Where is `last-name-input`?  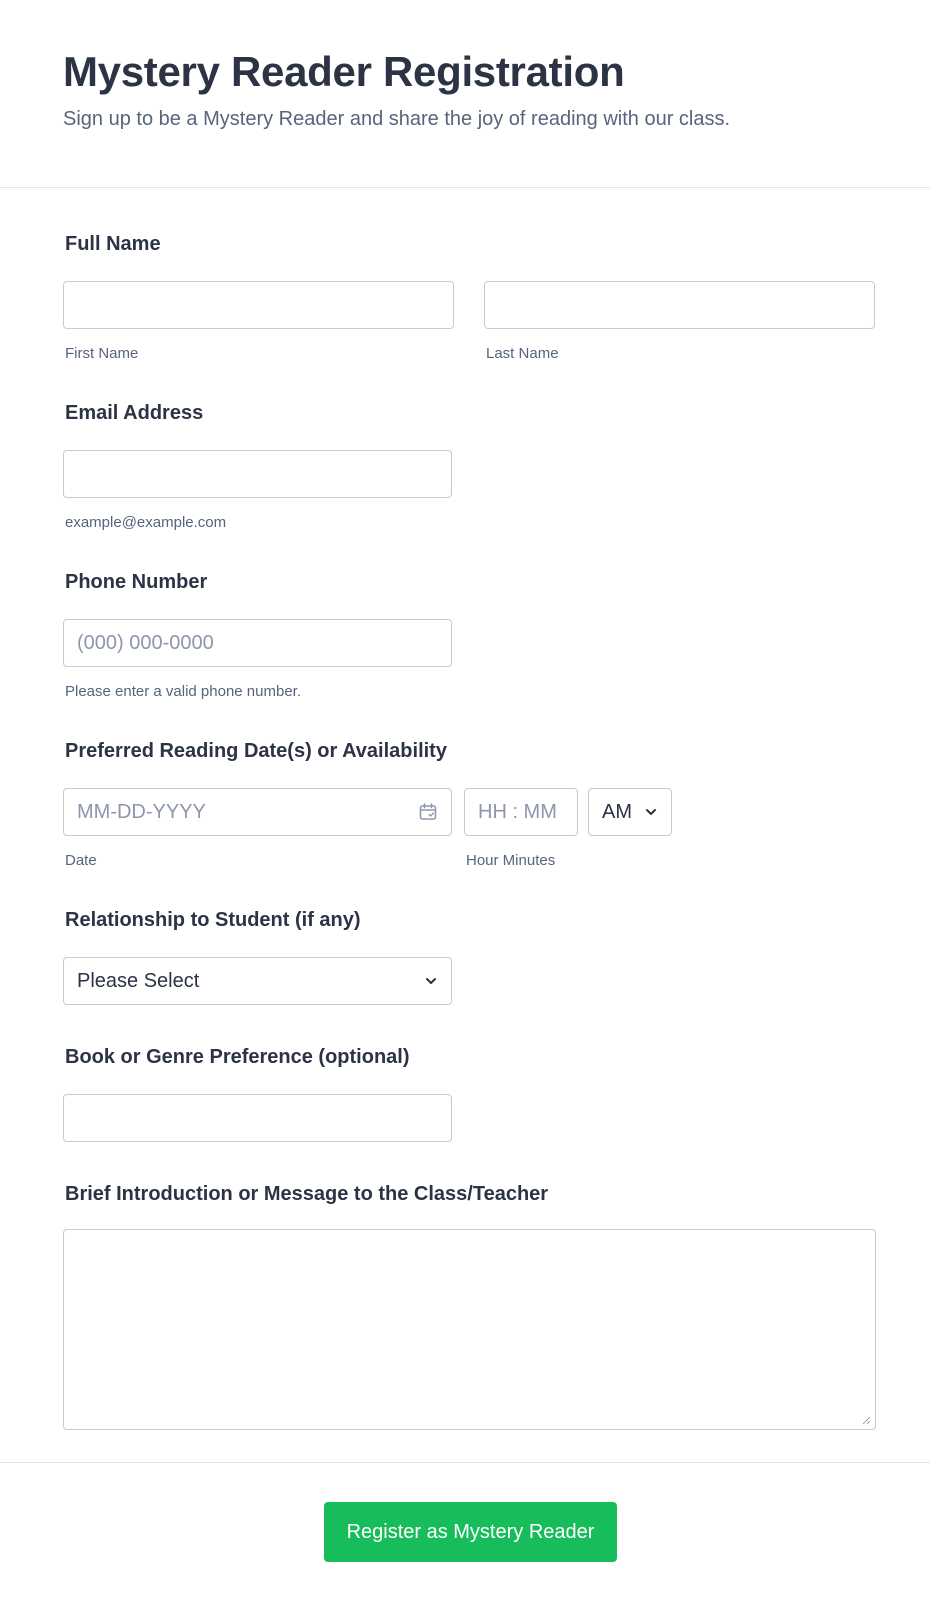 last-name-input is located at coordinates (679, 305).